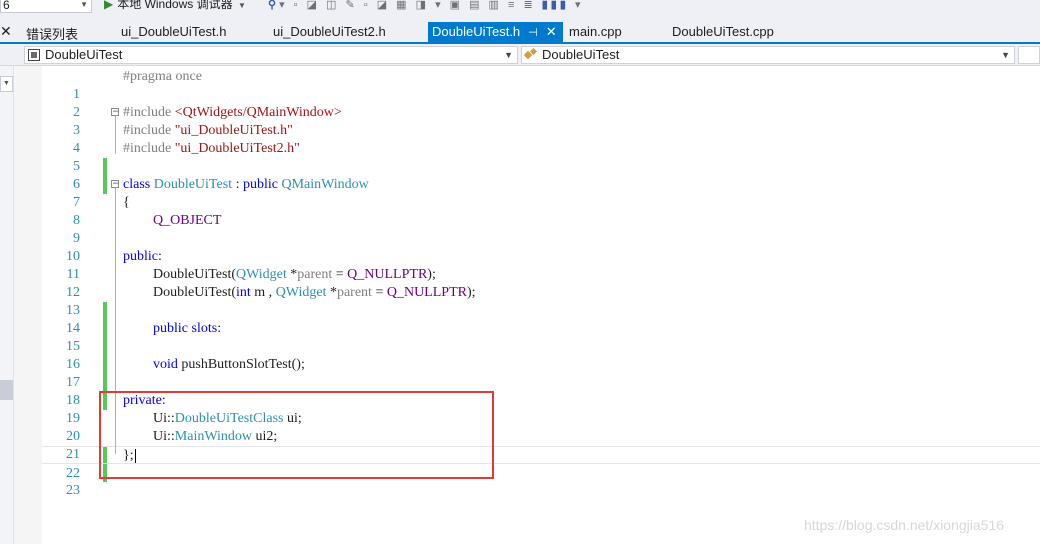 This screenshot has height=544, width=1040. I want to click on code-line: 10, so click(541, 247).